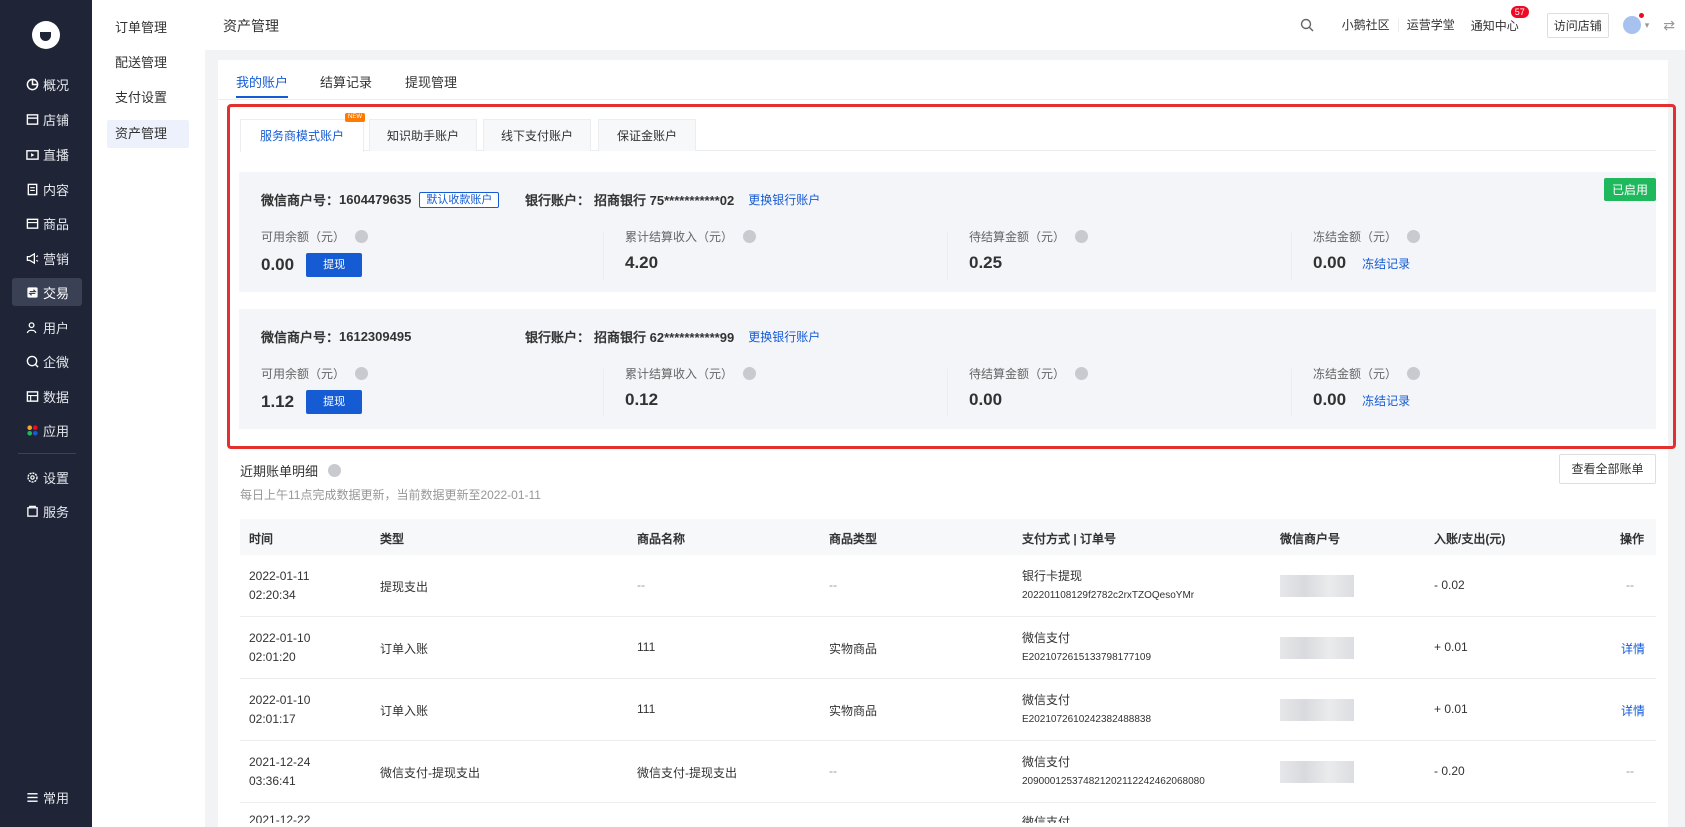  Describe the element at coordinates (948, 132) in the screenshot. I see `account-type-tabs: 服务商模式账户 NEW 知识助手账户 线下支付账户 保证金账户` at that location.